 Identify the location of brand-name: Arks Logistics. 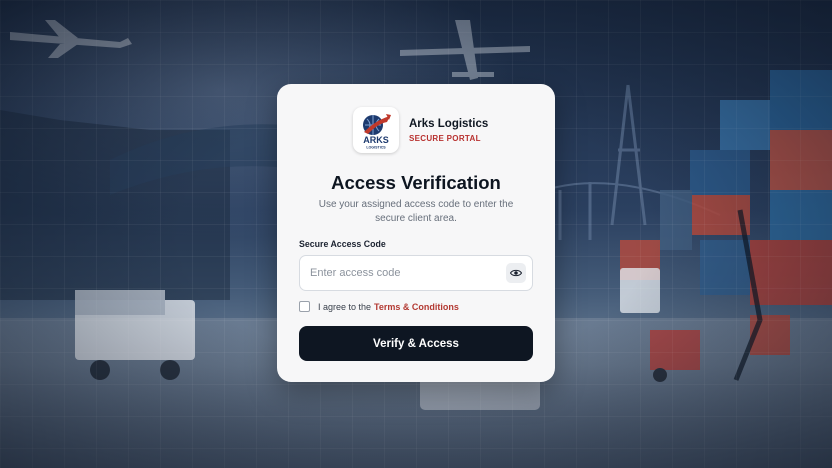
(449, 123).